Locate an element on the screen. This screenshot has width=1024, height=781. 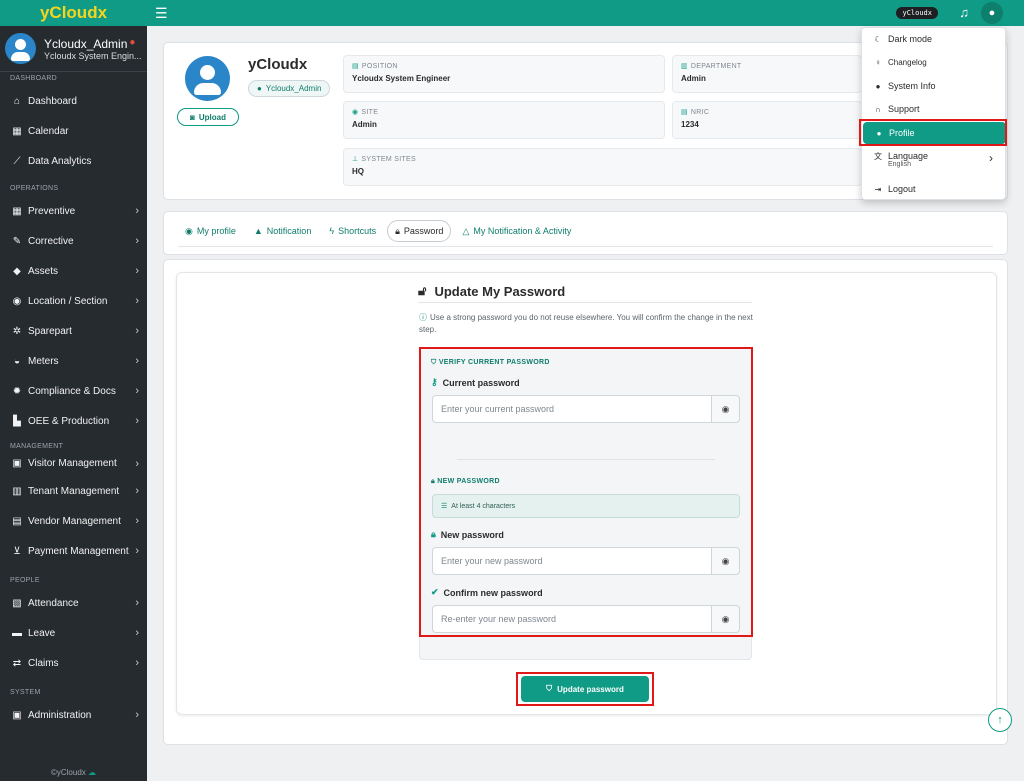
toggle-new-visibility: ◉ is located at coordinates (725, 561).